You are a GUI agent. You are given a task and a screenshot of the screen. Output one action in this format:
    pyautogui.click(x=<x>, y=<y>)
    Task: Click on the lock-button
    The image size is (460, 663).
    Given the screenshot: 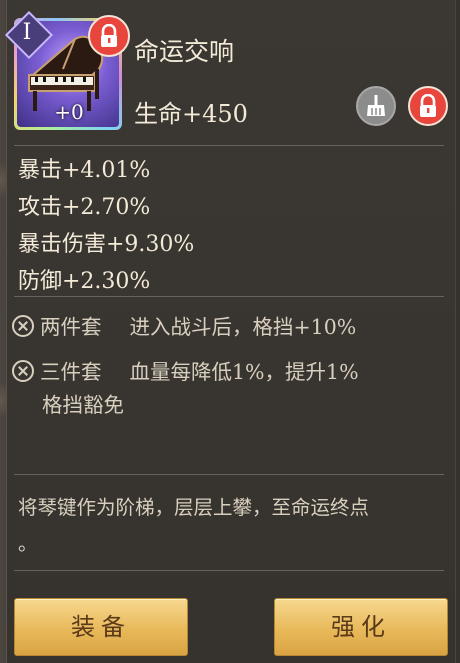 What is the action you would take?
    pyautogui.click(x=428, y=106)
    